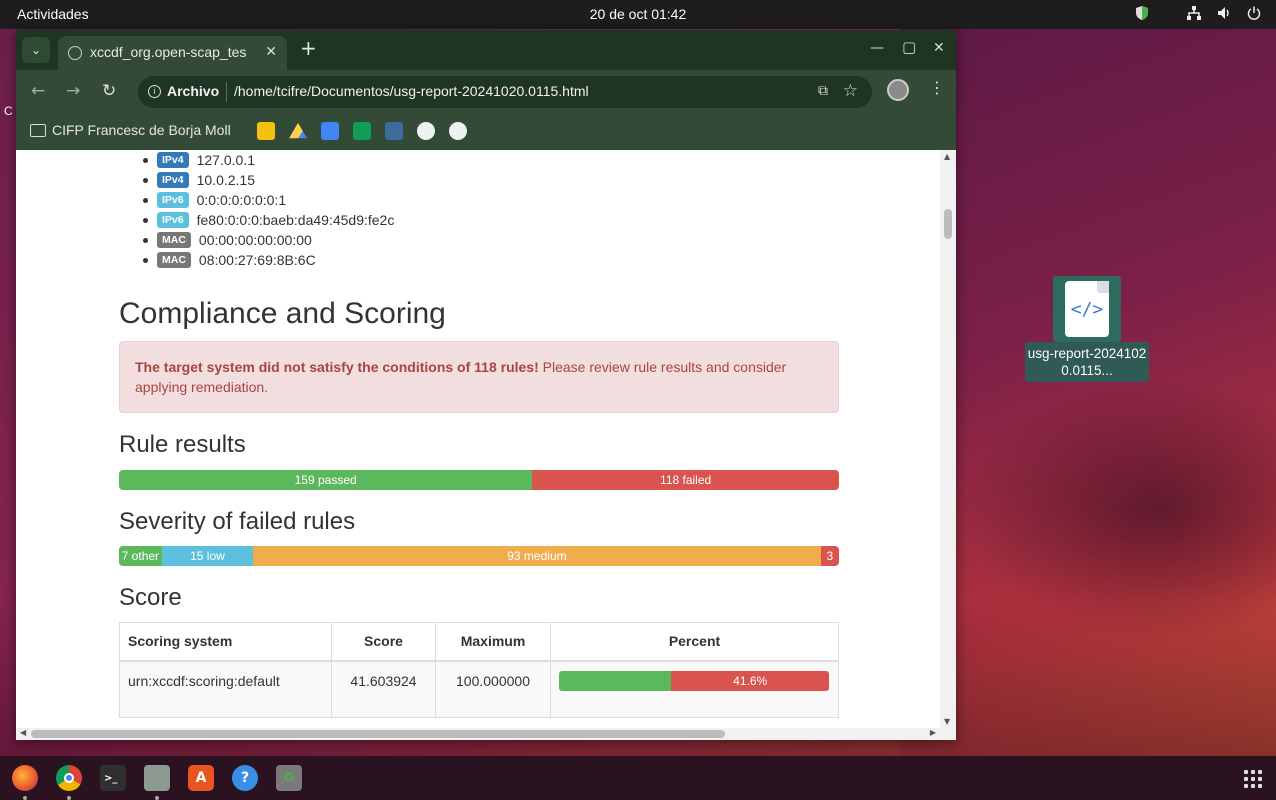 This screenshot has height=800, width=1276. What do you see at coordinates (173, 220) in the screenshot?
I see `address-type-badge: IPv6` at bounding box center [173, 220].